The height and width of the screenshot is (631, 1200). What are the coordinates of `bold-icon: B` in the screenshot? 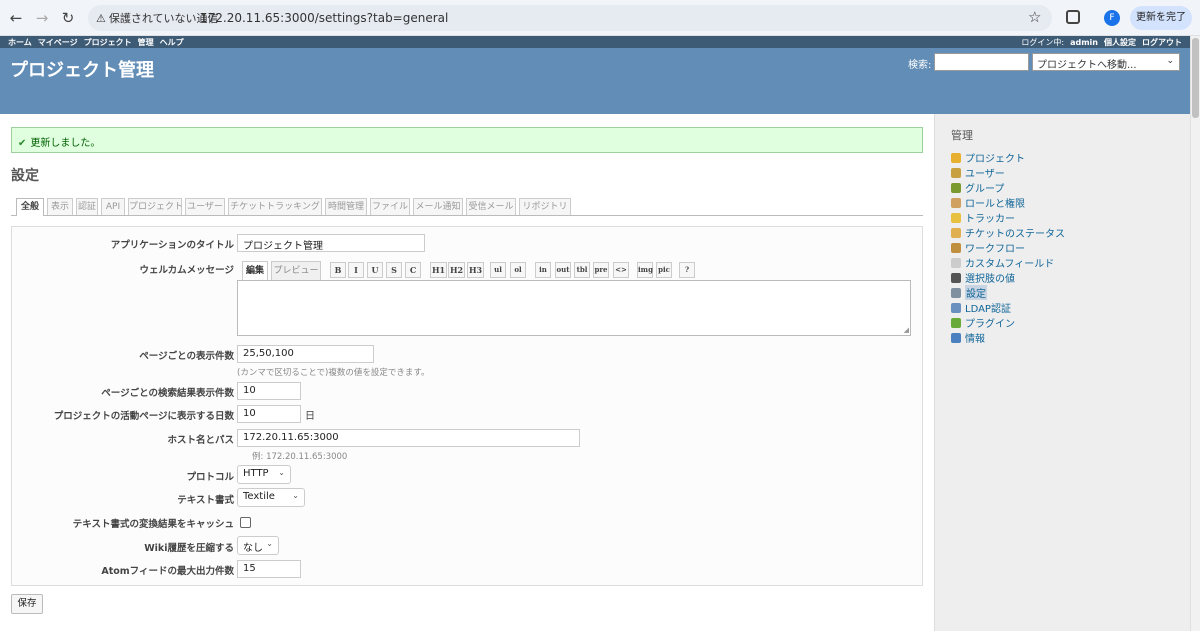 It's located at (338, 270).